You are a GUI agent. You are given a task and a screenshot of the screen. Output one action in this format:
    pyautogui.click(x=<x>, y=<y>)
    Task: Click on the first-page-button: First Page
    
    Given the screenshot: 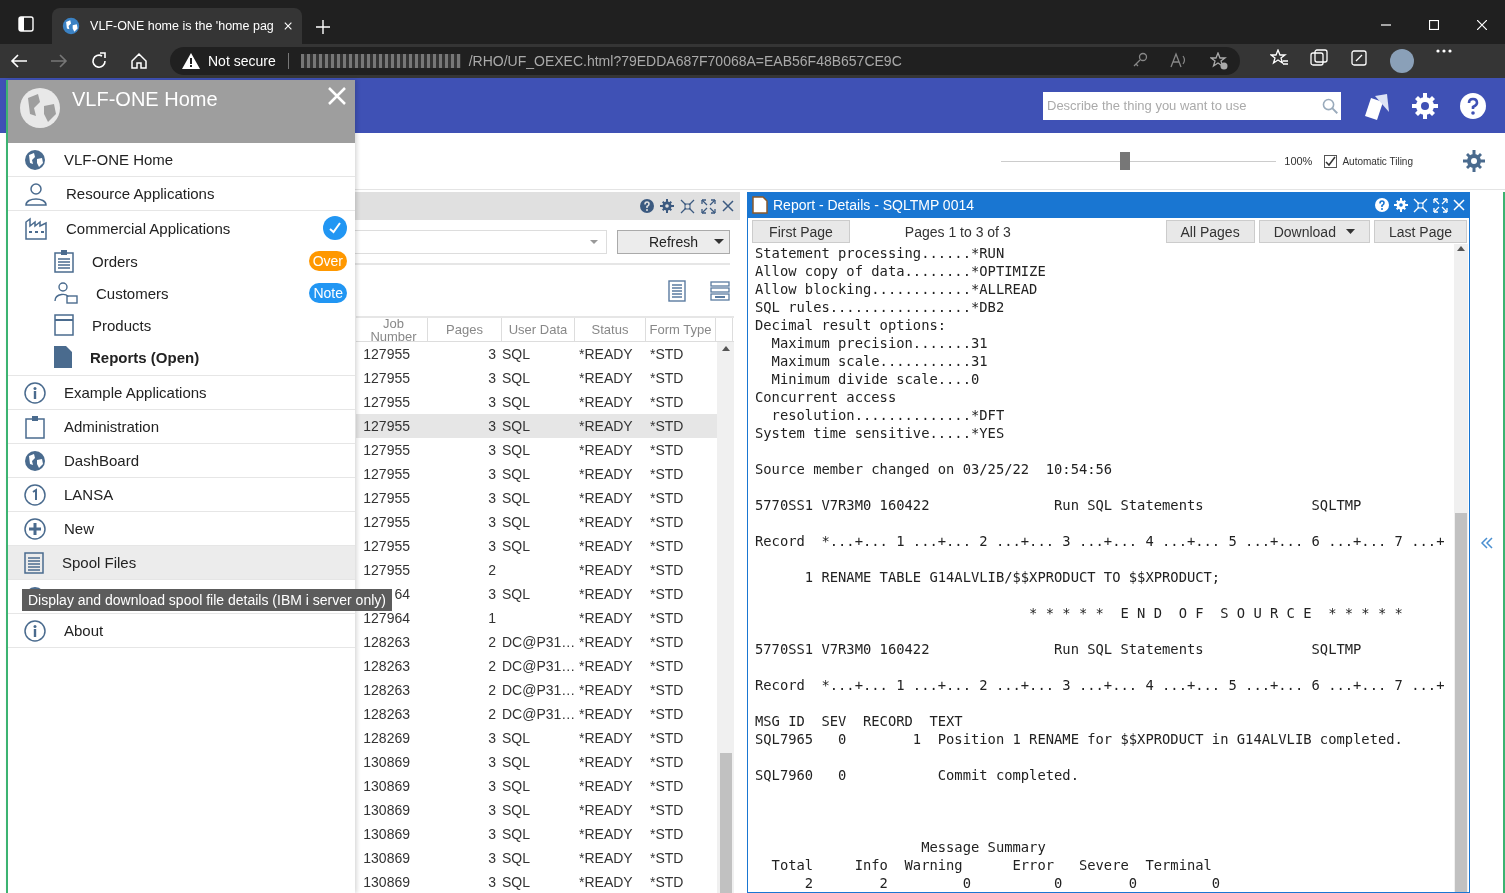 What is the action you would take?
    pyautogui.click(x=801, y=231)
    